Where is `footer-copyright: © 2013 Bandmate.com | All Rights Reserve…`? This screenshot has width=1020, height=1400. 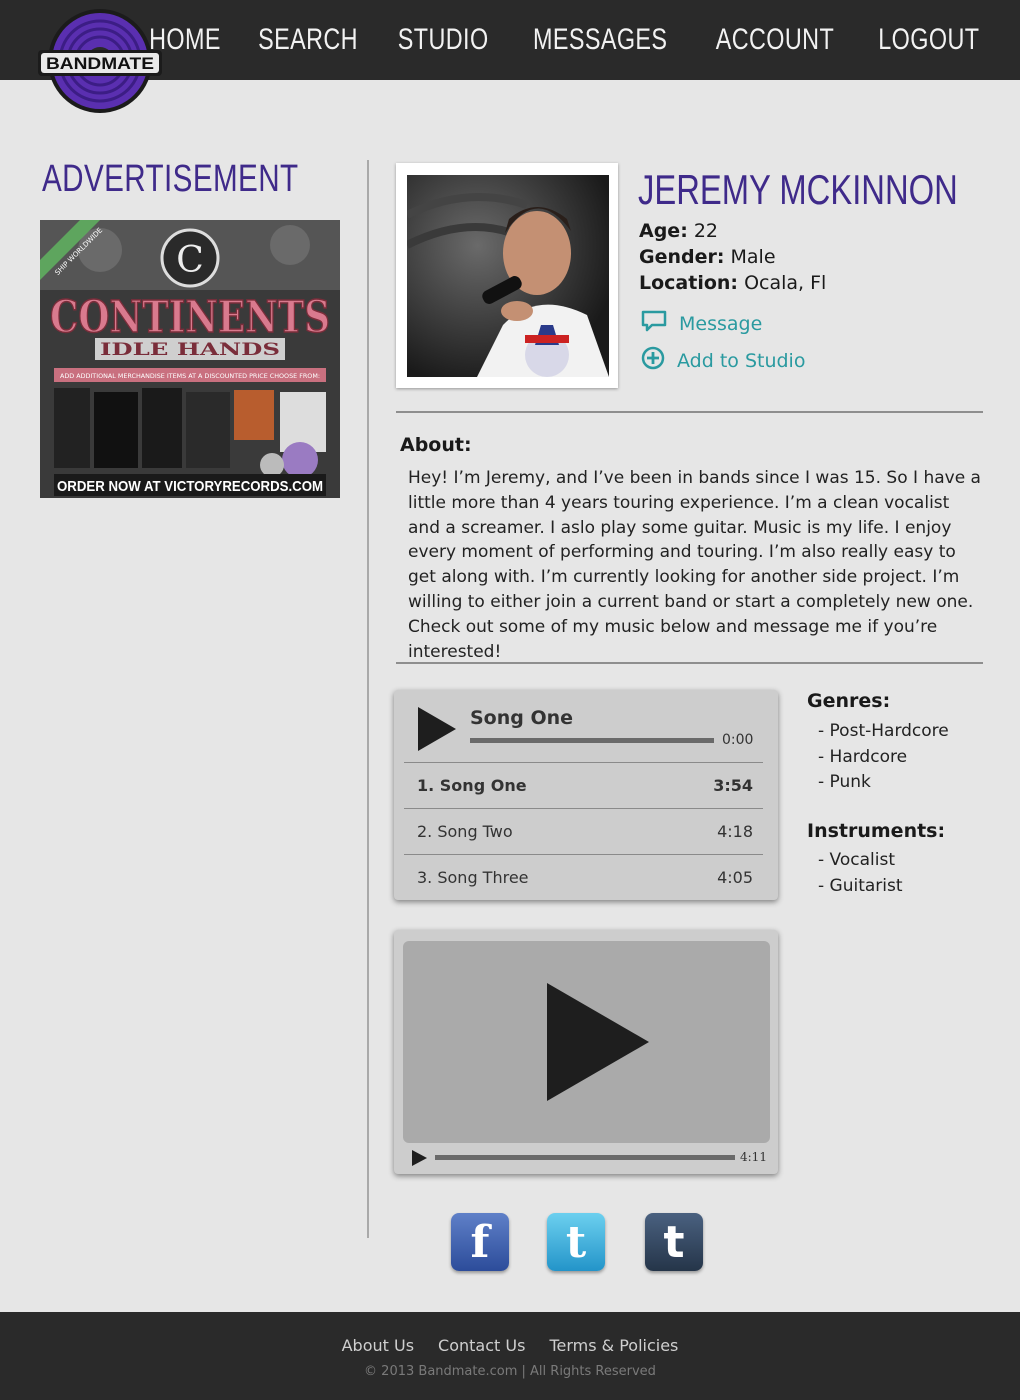
footer-copyright: © 2013 Bandmate.com | All Rights Reserve… is located at coordinates (510, 1371).